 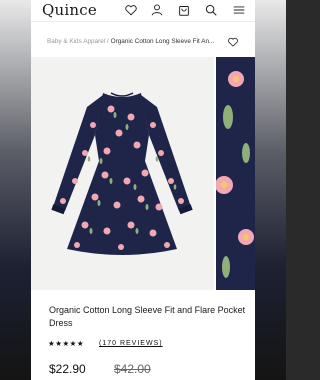 I want to click on reviews-link: (170 REVIEWS), so click(x=131, y=343).